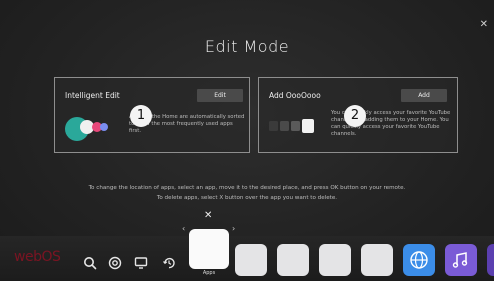  I want to click on globe-icon, so click(419, 260).